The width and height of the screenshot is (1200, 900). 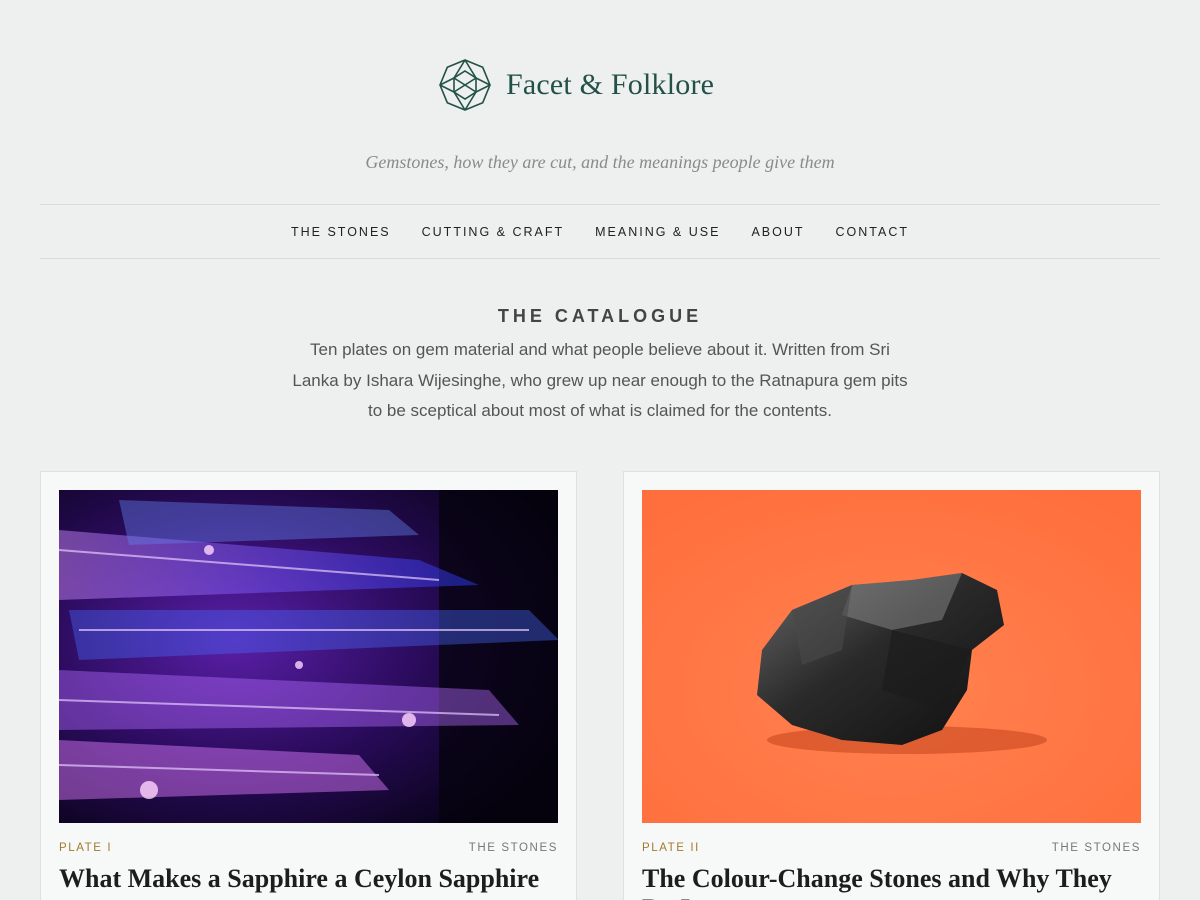 I want to click on nav-item-meaning-use: MEANING & USE, so click(x=657, y=232).